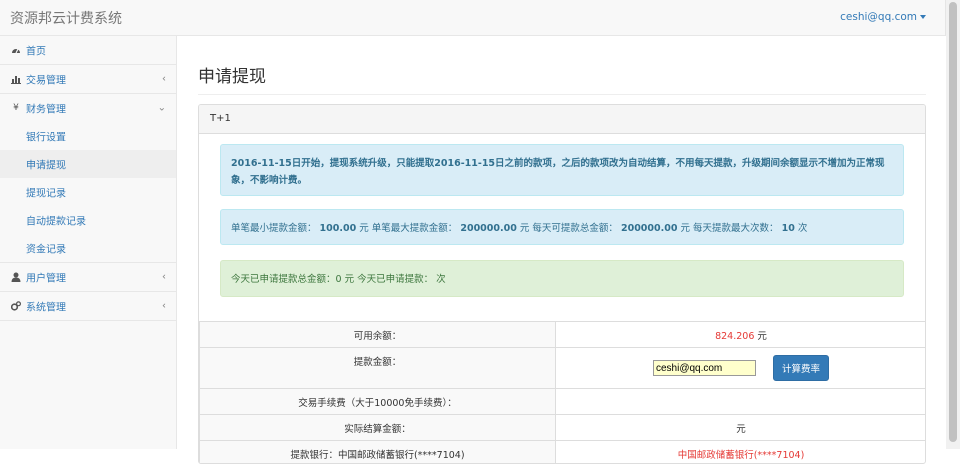 The height and width of the screenshot is (464, 960). What do you see at coordinates (88, 248) in the screenshot?
I see `sidebar-sub-fund-records: 资金记录` at bounding box center [88, 248].